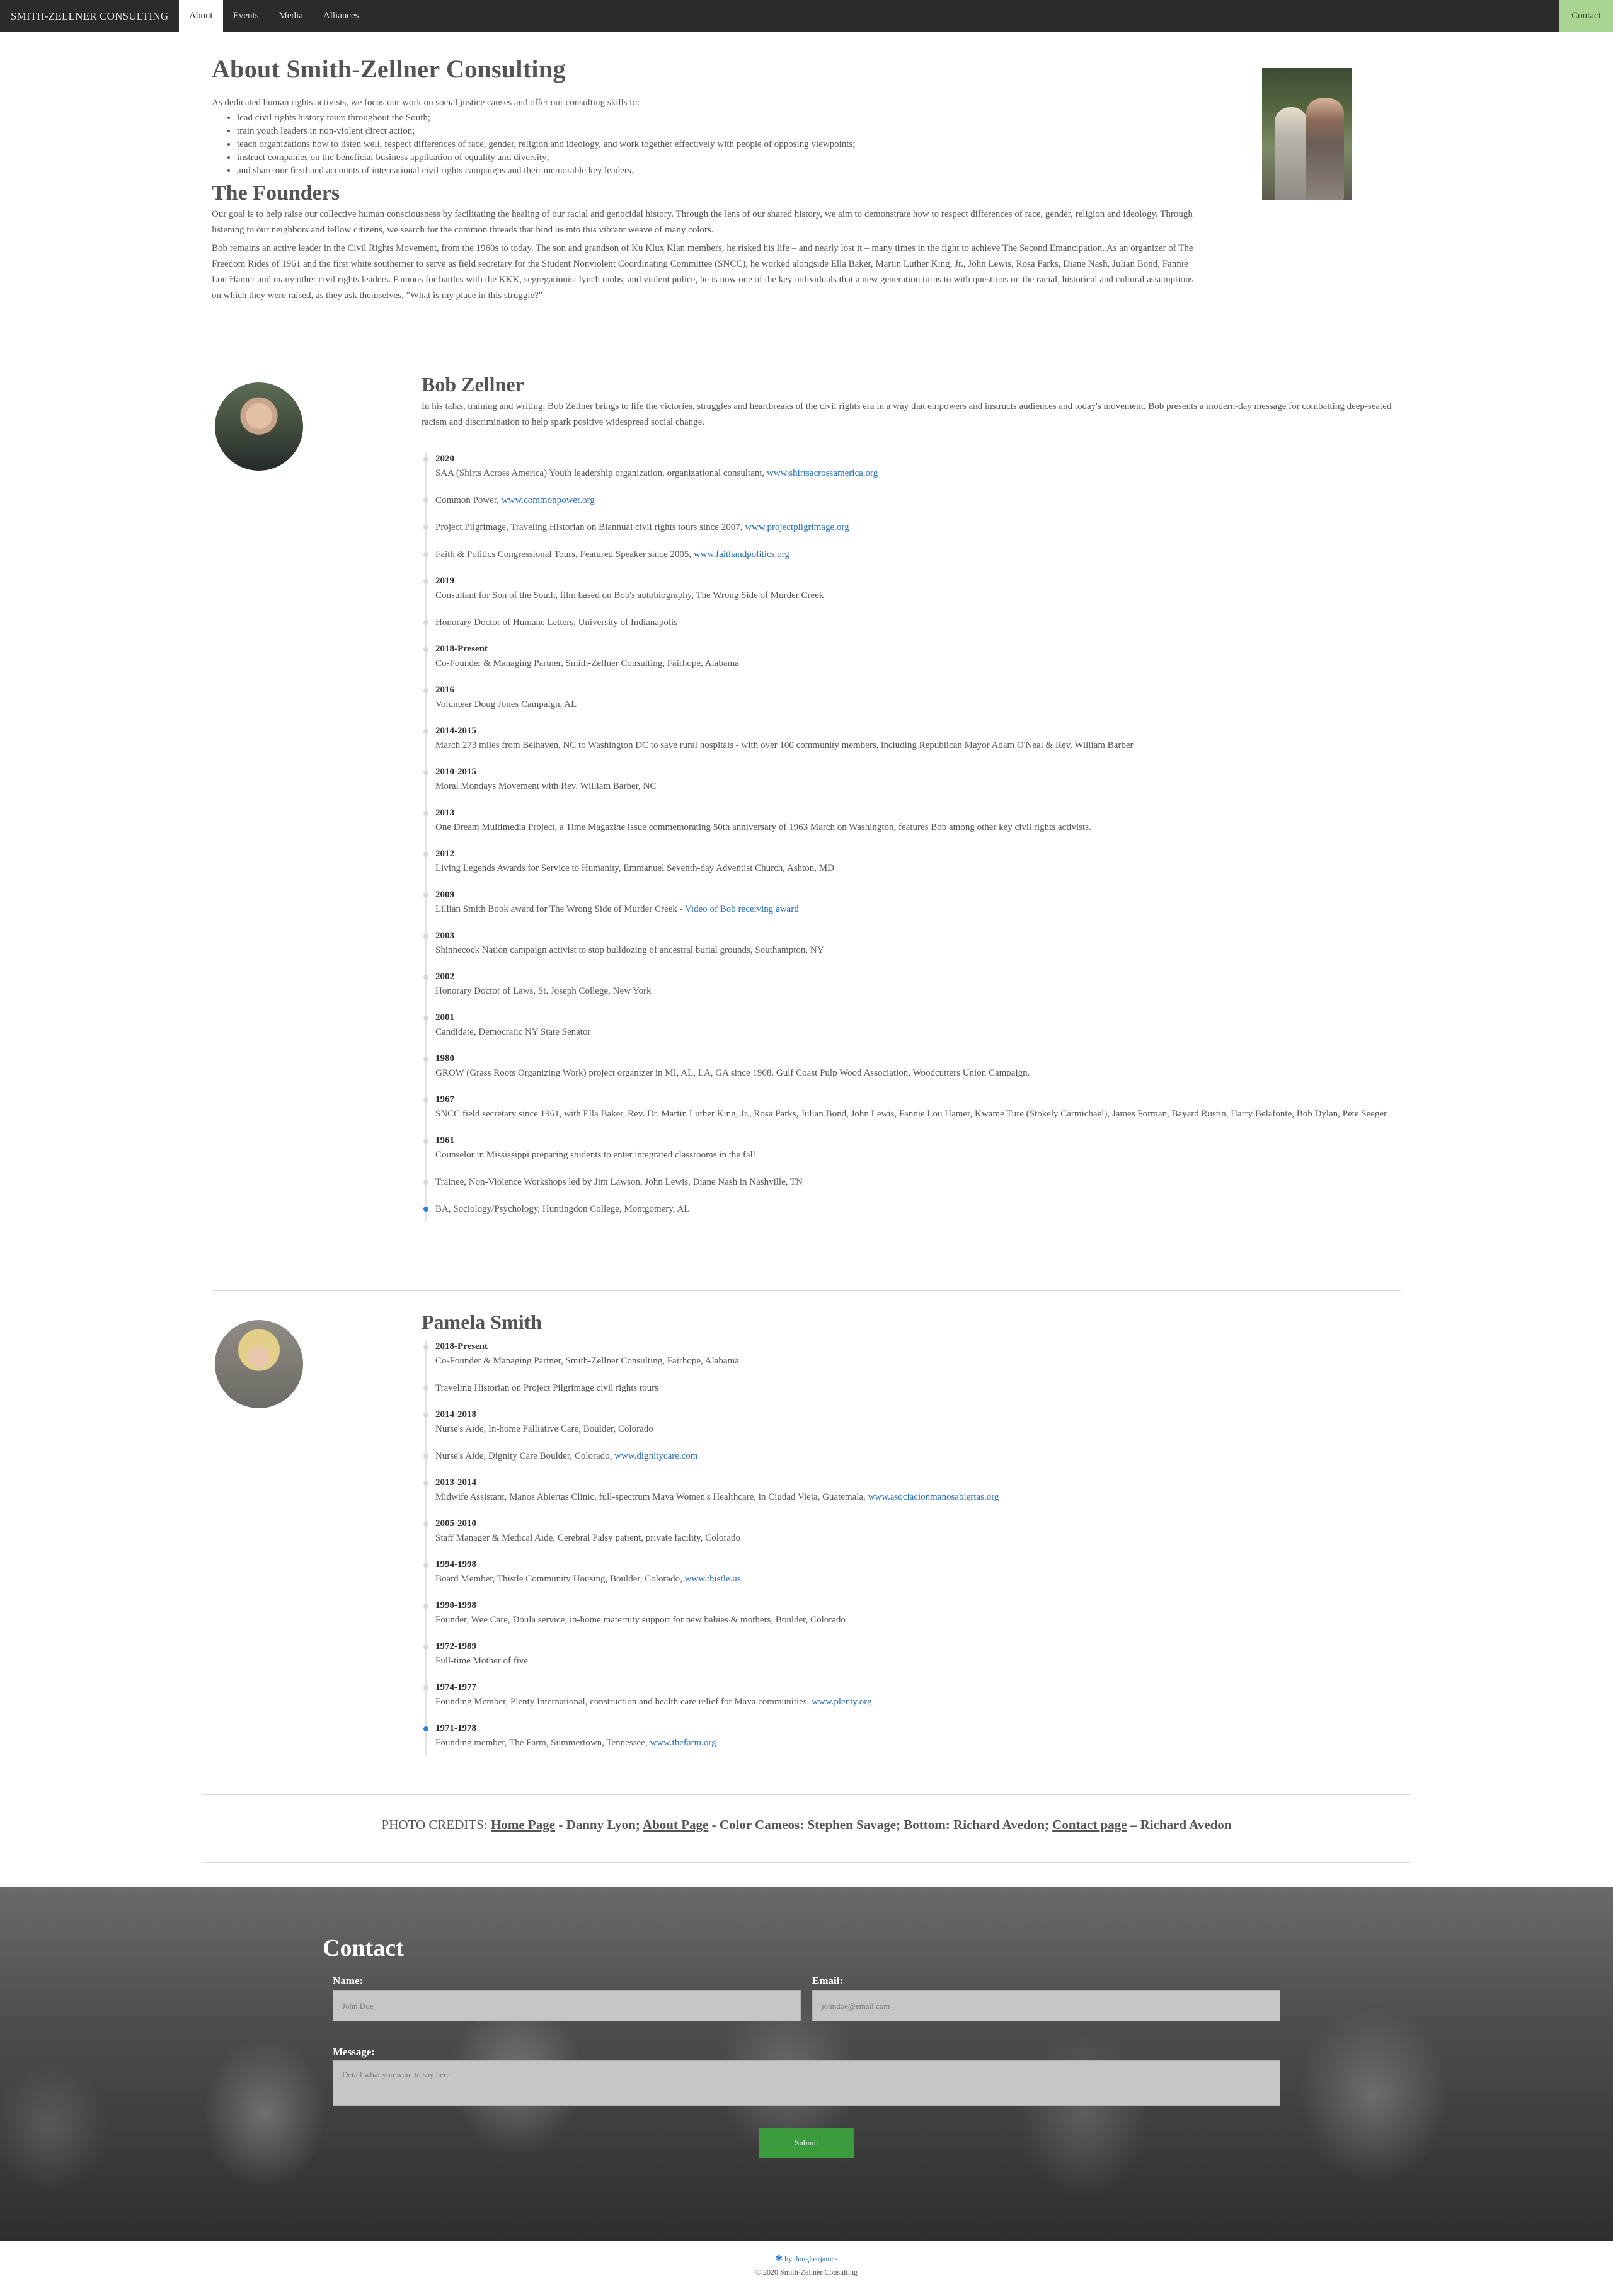 Image resolution: width=1613 pixels, height=2296 pixels. Describe the element at coordinates (1180, 1825) in the screenshot. I see `contact-credit: – Richard Avedon` at that location.